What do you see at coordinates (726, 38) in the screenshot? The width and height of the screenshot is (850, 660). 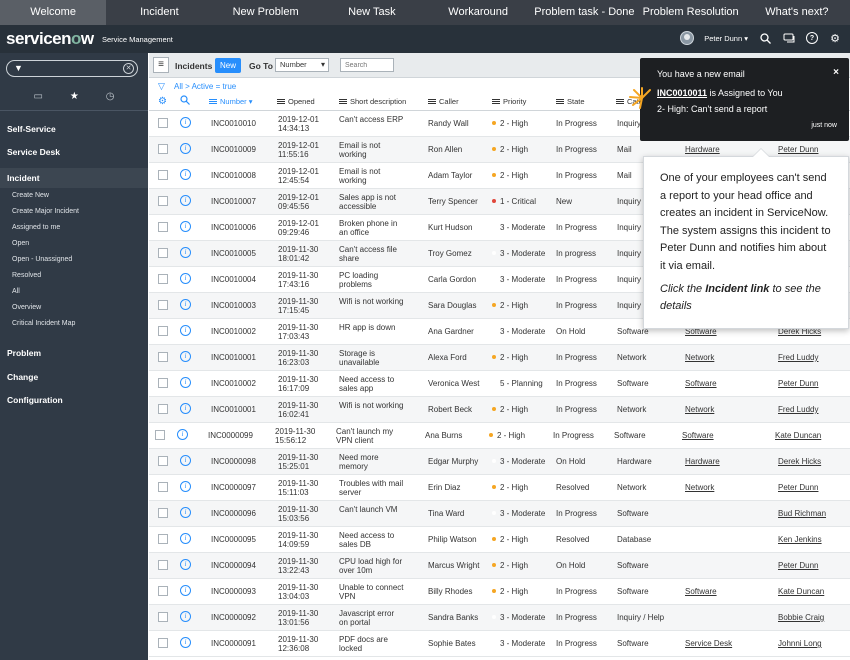 I see `user-menu: Peter Dunn ▾` at bounding box center [726, 38].